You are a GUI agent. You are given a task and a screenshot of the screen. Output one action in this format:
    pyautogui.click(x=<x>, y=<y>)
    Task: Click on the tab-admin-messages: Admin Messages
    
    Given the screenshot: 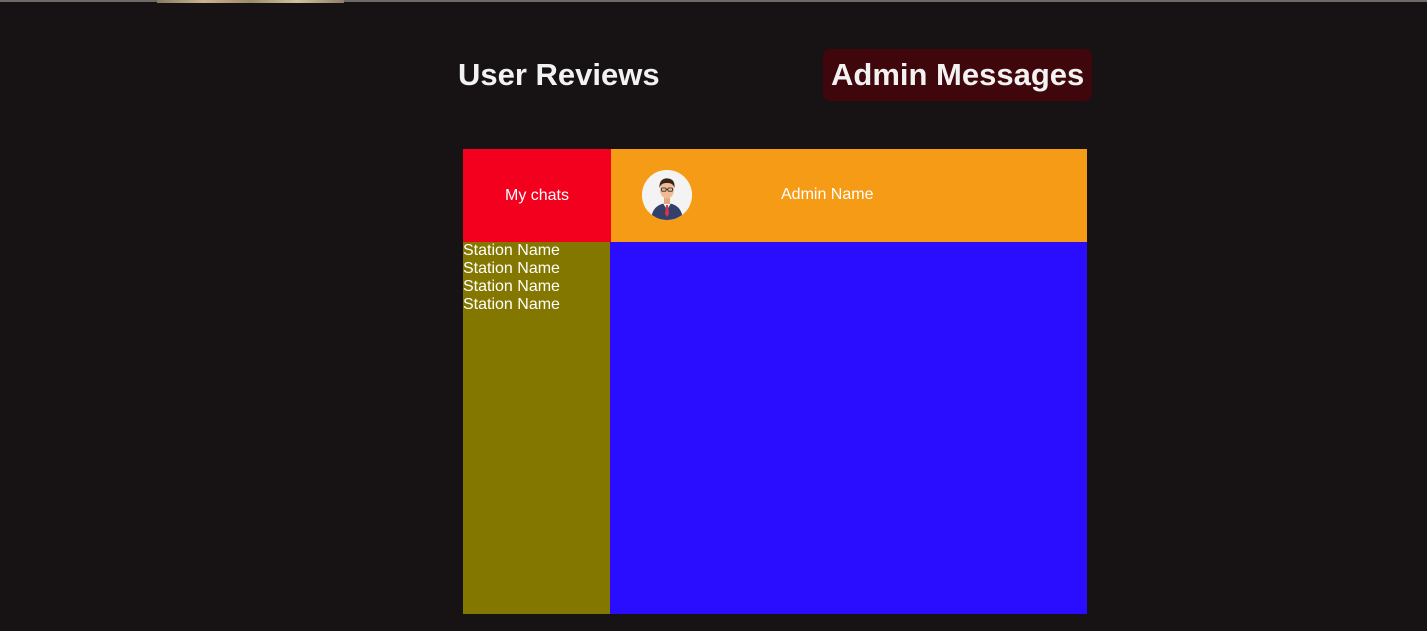 What is the action you would take?
    pyautogui.click(x=958, y=75)
    